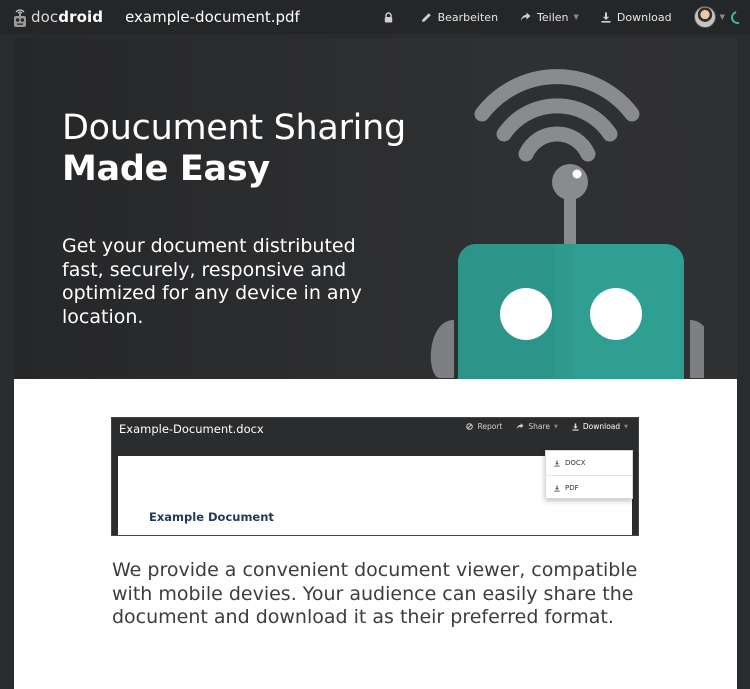 This screenshot has width=750, height=689. I want to click on hero-title-line2: Made Easy, so click(166, 169).